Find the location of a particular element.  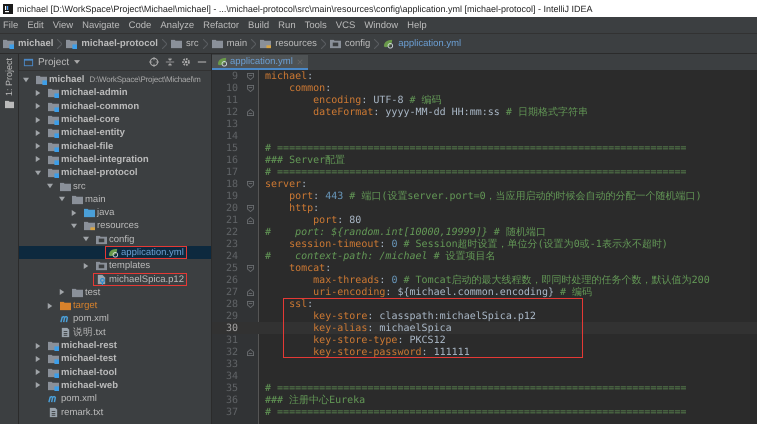

tree-item: michael-entity is located at coordinates (86, 133).